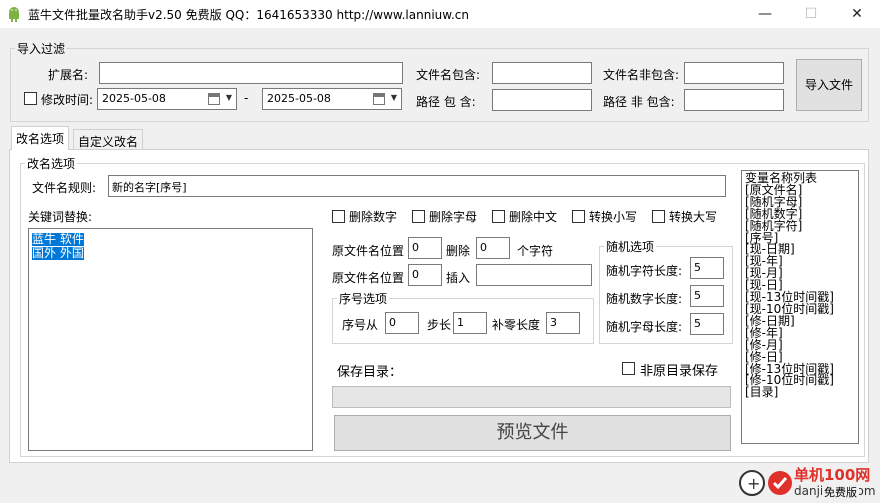 Image resolution: width=880 pixels, height=503 pixels. What do you see at coordinates (439, 325) in the screenshot?
I see `seq-step-label: 步长` at bounding box center [439, 325].